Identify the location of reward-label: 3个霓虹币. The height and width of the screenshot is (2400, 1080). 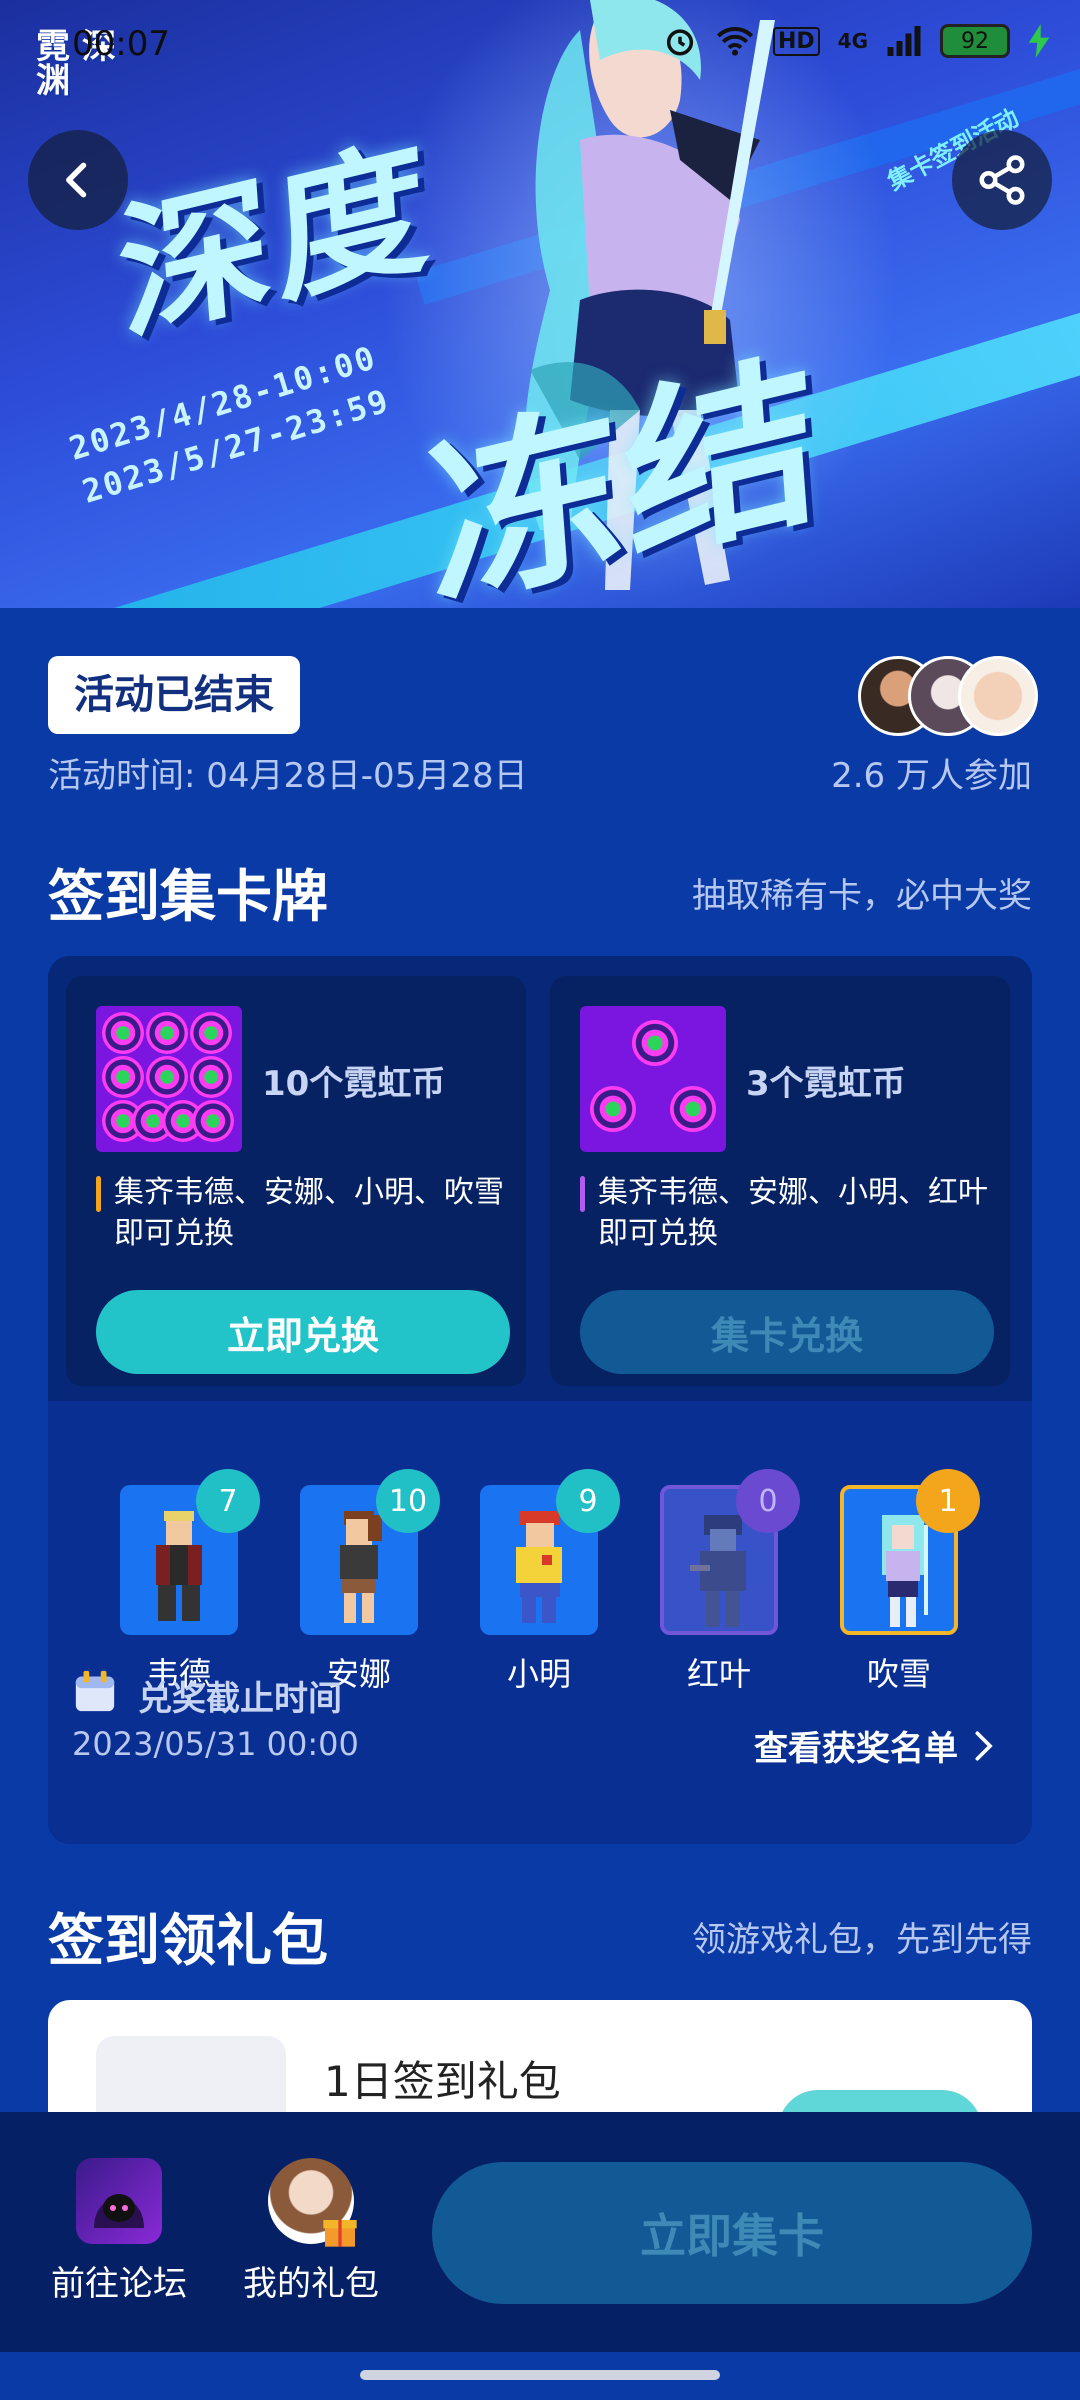
(826, 1084).